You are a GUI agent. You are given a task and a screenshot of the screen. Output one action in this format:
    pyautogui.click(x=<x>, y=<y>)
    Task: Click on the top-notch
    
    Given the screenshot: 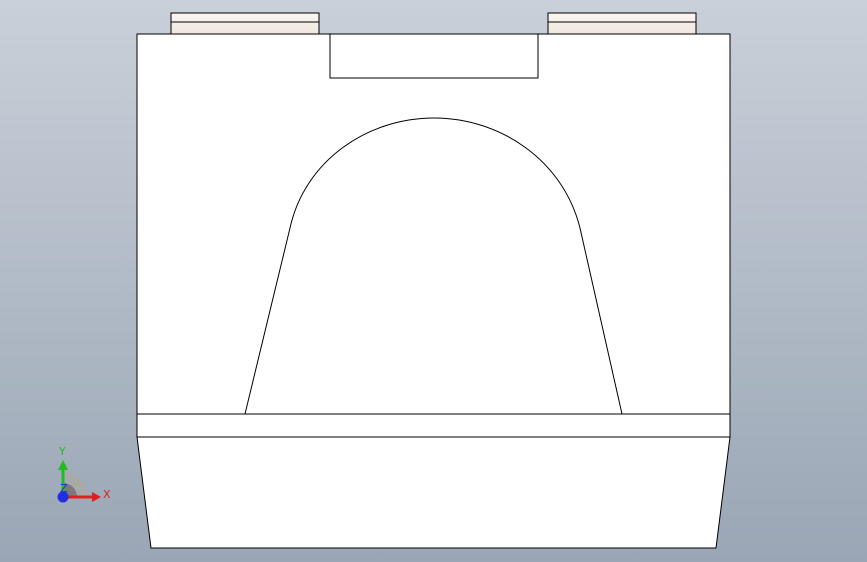 What is the action you would take?
    pyautogui.click(x=434, y=56)
    